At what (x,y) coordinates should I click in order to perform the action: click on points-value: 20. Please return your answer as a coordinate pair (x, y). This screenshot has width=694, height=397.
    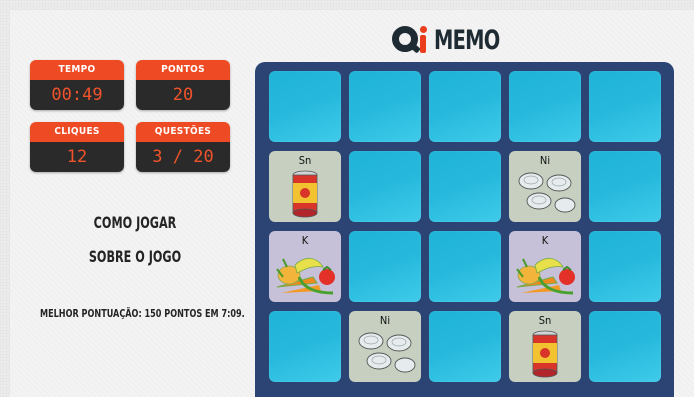
    Looking at the image, I should click on (183, 95).